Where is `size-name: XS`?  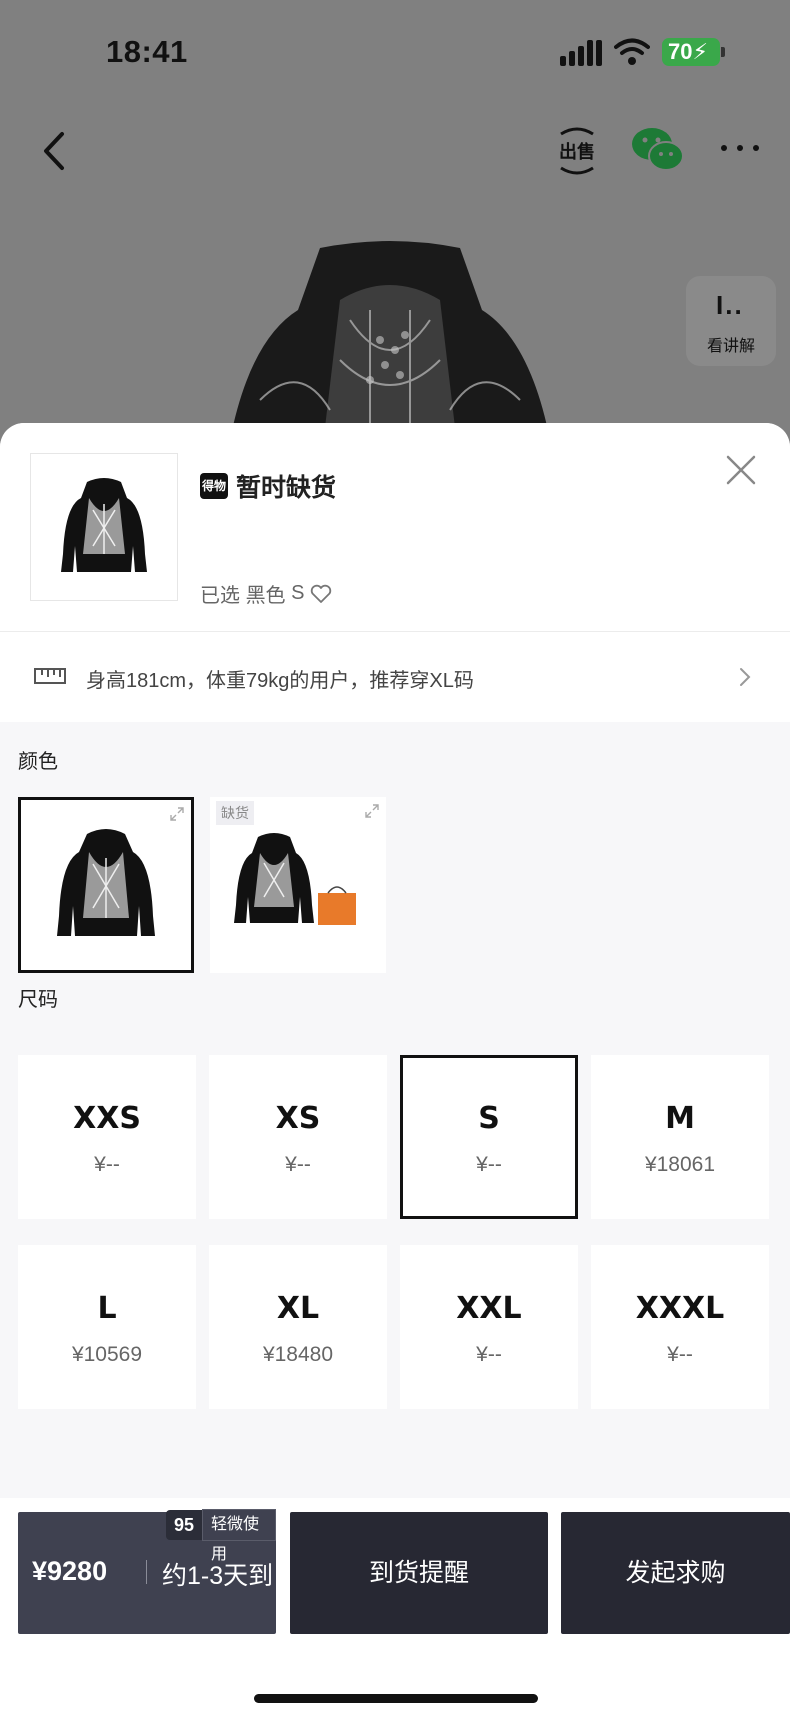
size-name: XS is located at coordinates (298, 1118).